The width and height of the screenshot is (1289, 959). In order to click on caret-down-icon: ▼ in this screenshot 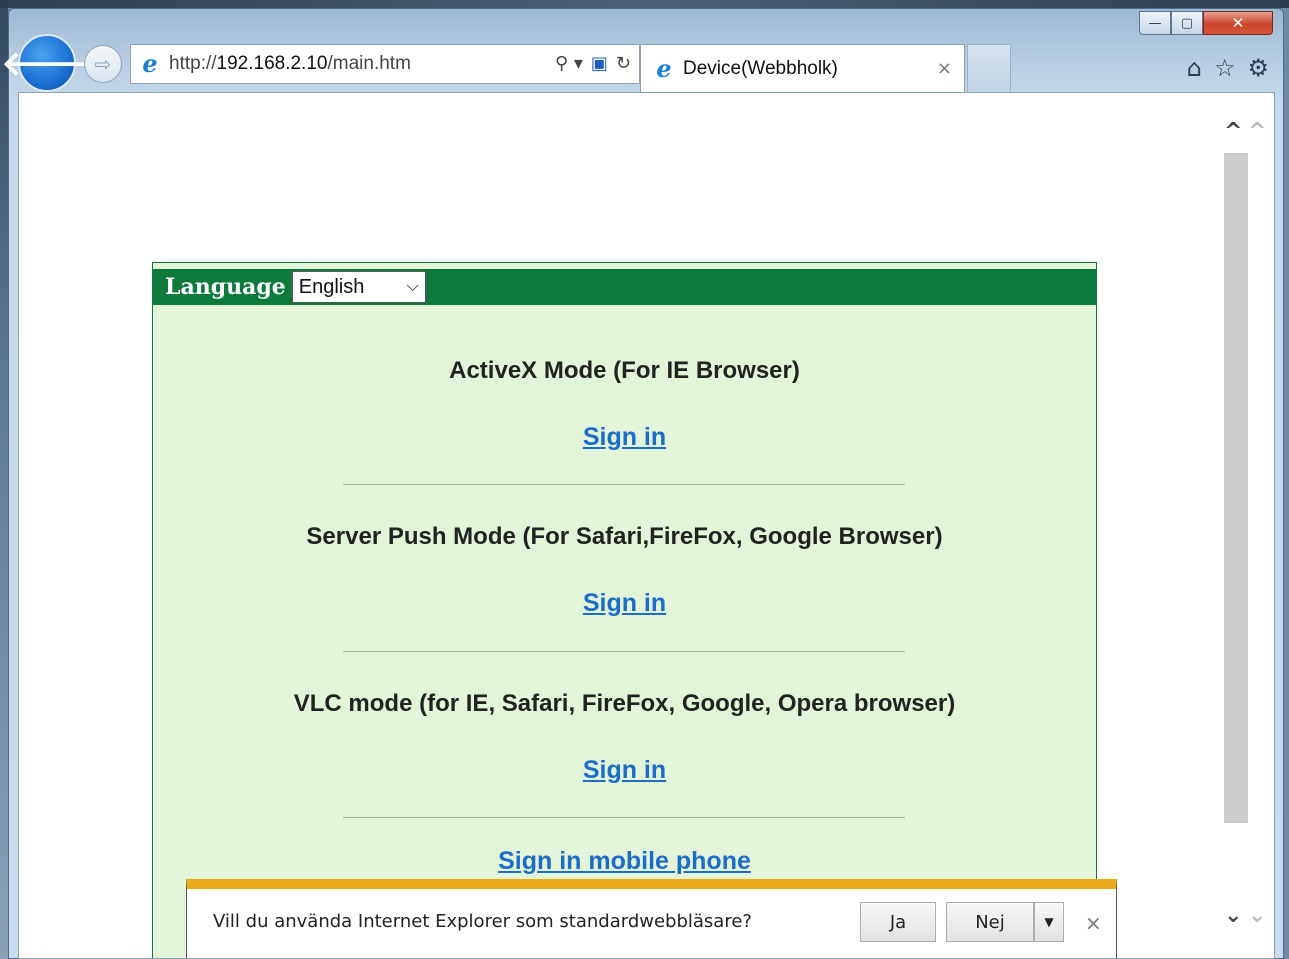, I will do `click(1049, 922)`.